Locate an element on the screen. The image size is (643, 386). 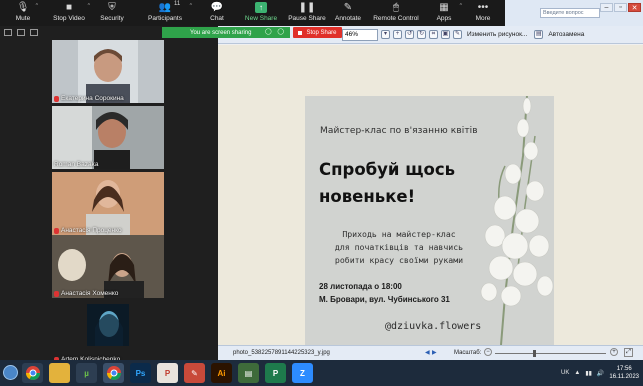
participants-button: 👥 11 Participants ^ is located at coordinates (165, 13).